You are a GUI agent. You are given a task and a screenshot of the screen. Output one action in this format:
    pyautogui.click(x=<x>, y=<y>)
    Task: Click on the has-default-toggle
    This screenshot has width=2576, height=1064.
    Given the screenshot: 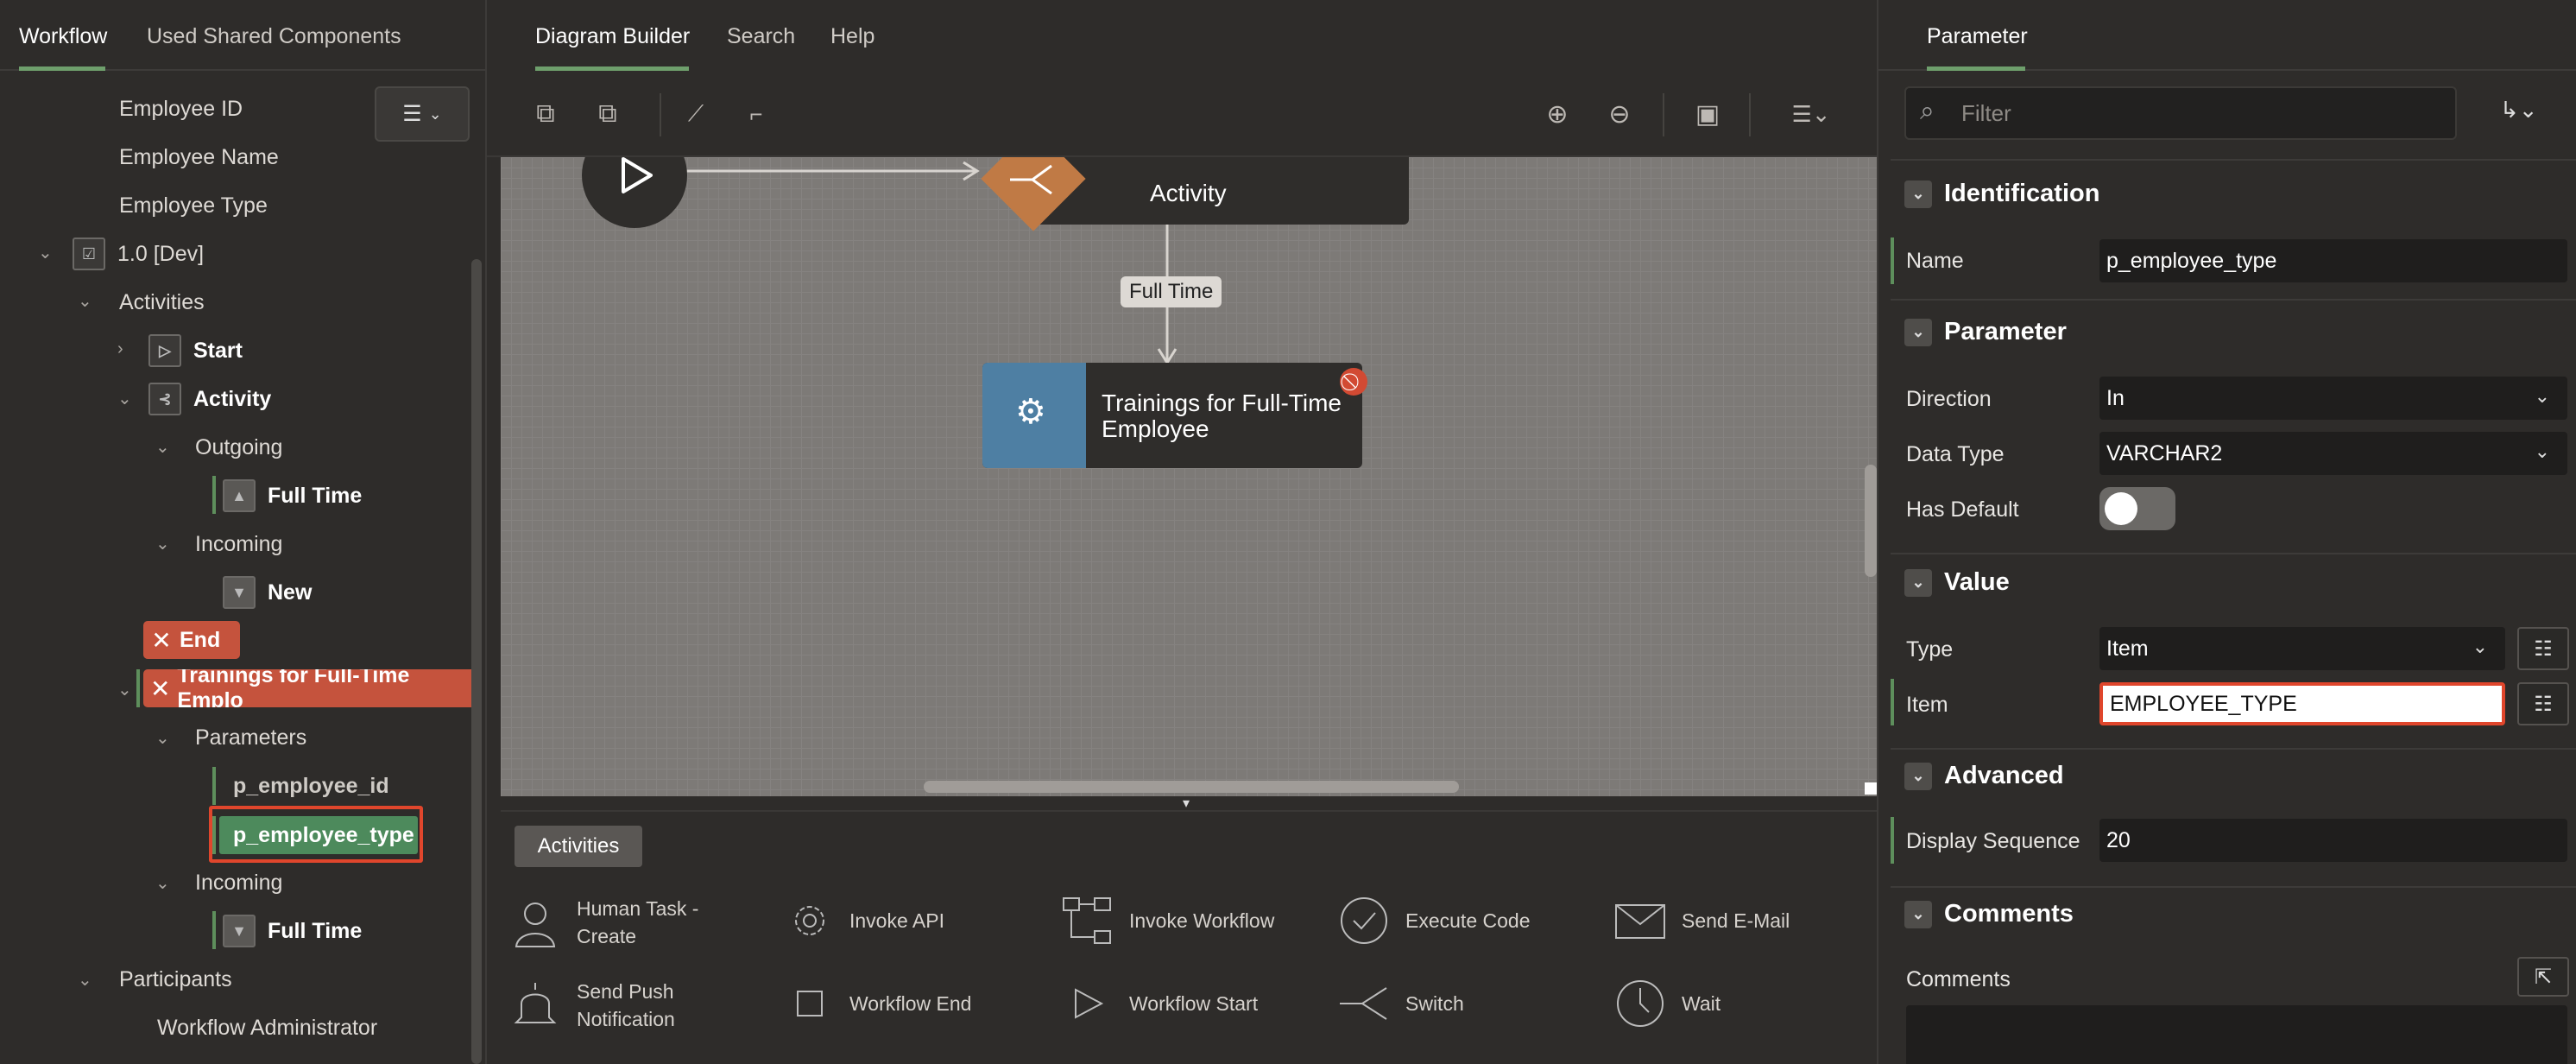 What is the action you would take?
    pyautogui.click(x=2137, y=508)
    